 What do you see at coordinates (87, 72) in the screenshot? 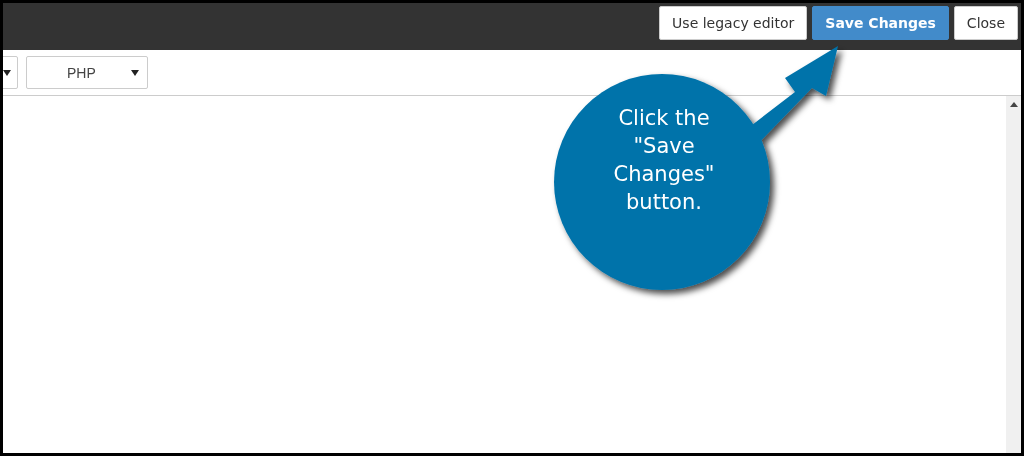
I see `language-dropdown: PHP` at bounding box center [87, 72].